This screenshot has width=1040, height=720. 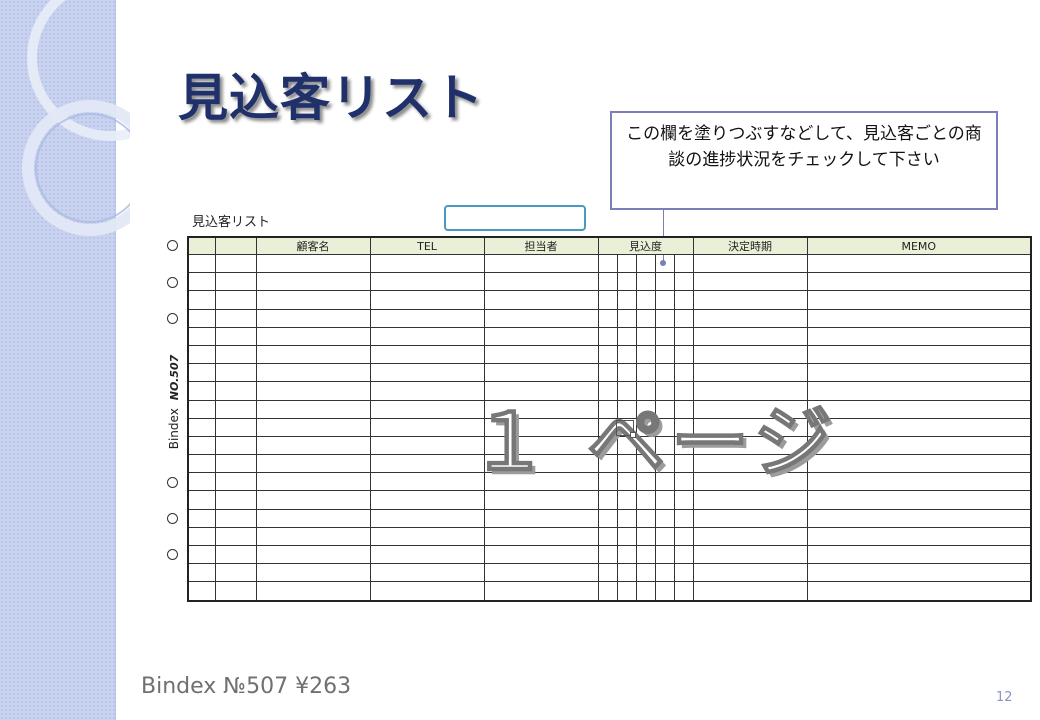 What do you see at coordinates (750, 245) in the screenshot?
I see `header-decision-date: 決定時期` at bounding box center [750, 245].